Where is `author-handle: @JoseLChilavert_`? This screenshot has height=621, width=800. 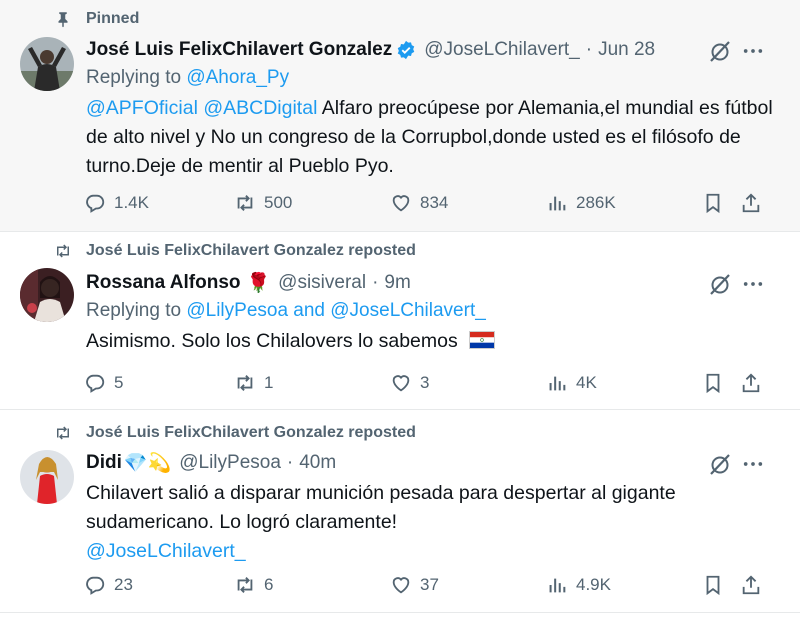 author-handle: @JoseLChilavert_ is located at coordinates (502, 50).